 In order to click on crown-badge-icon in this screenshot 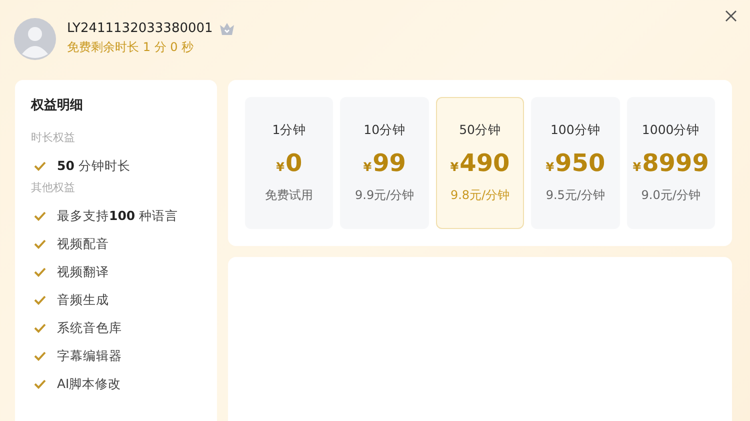, I will do `click(226, 29)`.